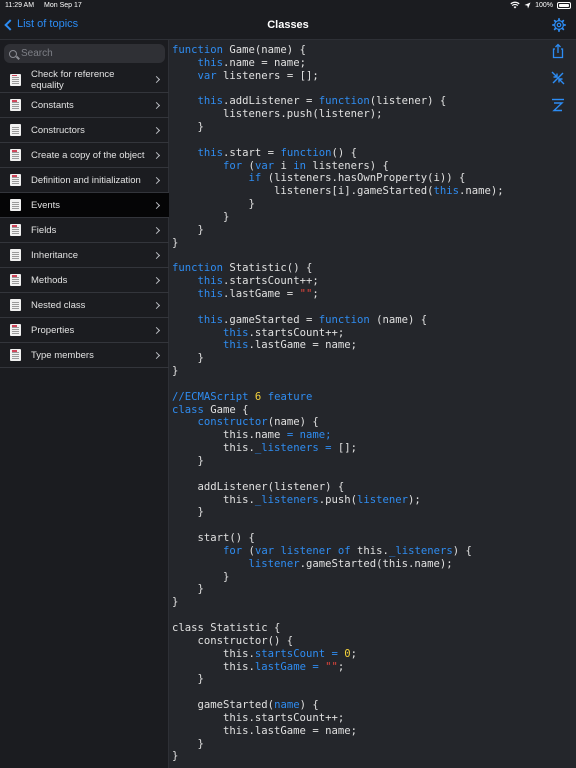 The width and height of the screenshot is (576, 768). I want to click on code-token: = name;, so click(309, 435).